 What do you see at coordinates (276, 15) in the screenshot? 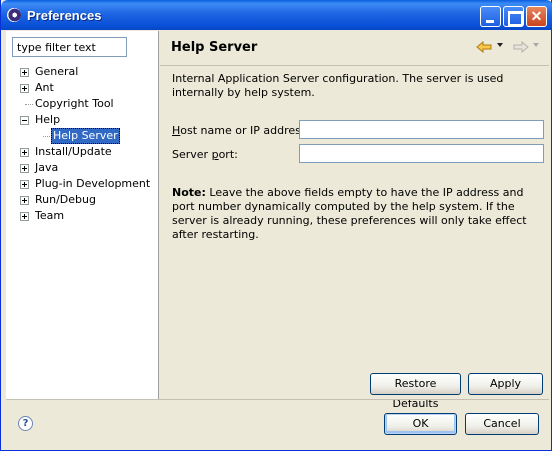
I see `title-bar: Preferences ✕` at bounding box center [276, 15].